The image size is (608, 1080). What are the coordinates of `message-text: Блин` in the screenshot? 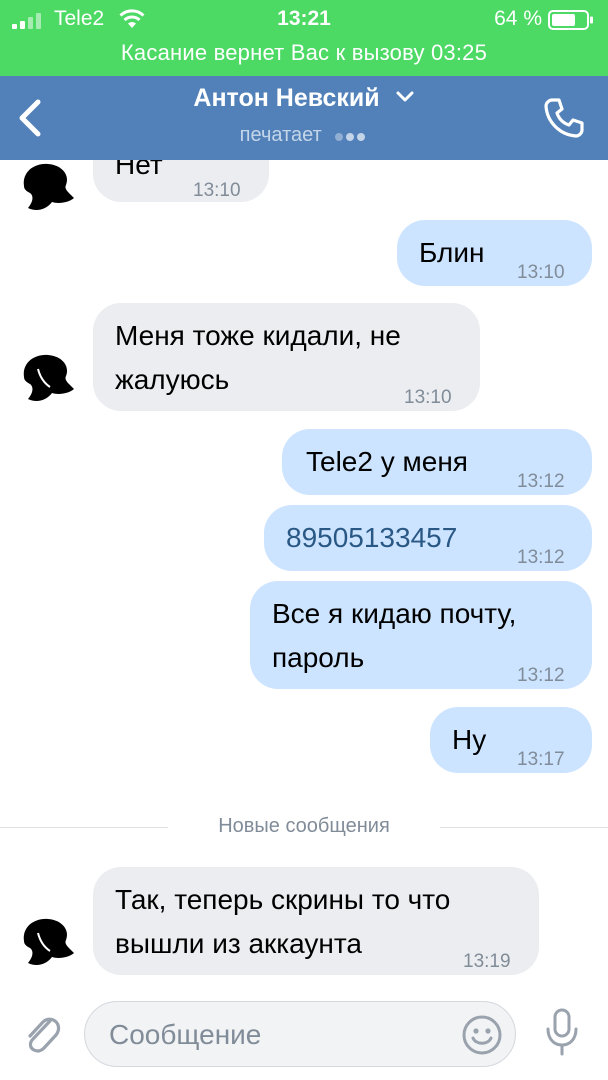 It's located at (452, 252).